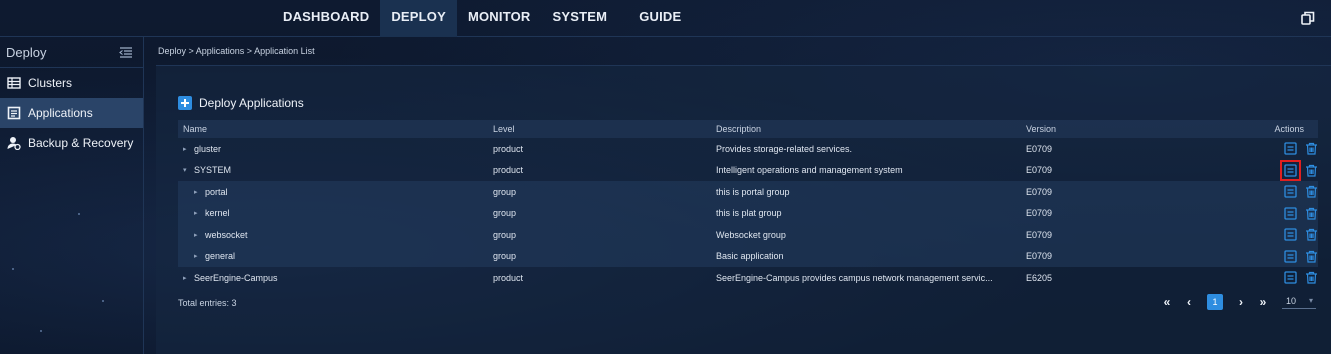  I want to click on add-icon, so click(185, 103).